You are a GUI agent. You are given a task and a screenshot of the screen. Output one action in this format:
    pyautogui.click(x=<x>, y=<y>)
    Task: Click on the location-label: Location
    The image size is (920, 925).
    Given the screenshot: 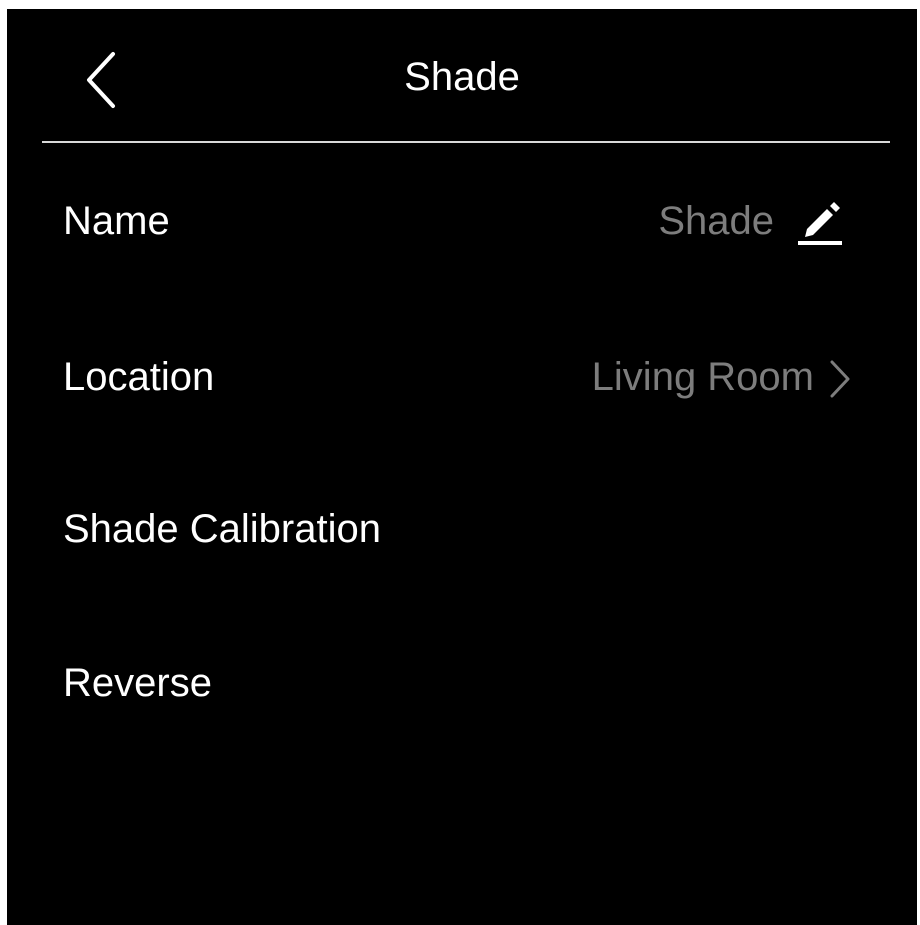 What is the action you would take?
    pyautogui.click(x=139, y=377)
    